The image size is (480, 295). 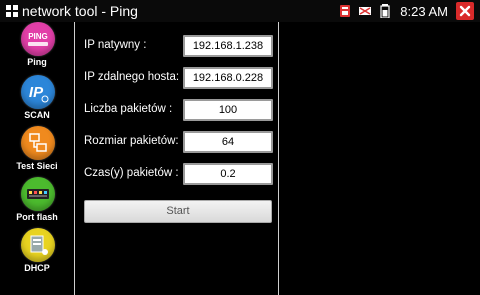 I want to click on sidebar-item-port-flash: Port flash, so click(x=37, y=202).